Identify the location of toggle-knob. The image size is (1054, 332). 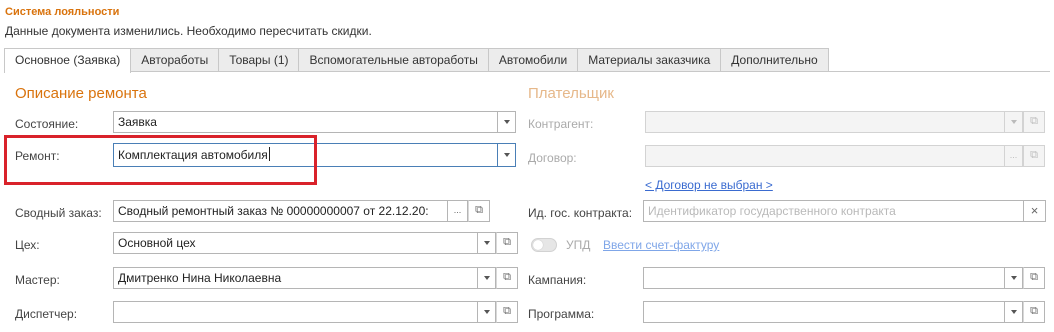
(538, 245).